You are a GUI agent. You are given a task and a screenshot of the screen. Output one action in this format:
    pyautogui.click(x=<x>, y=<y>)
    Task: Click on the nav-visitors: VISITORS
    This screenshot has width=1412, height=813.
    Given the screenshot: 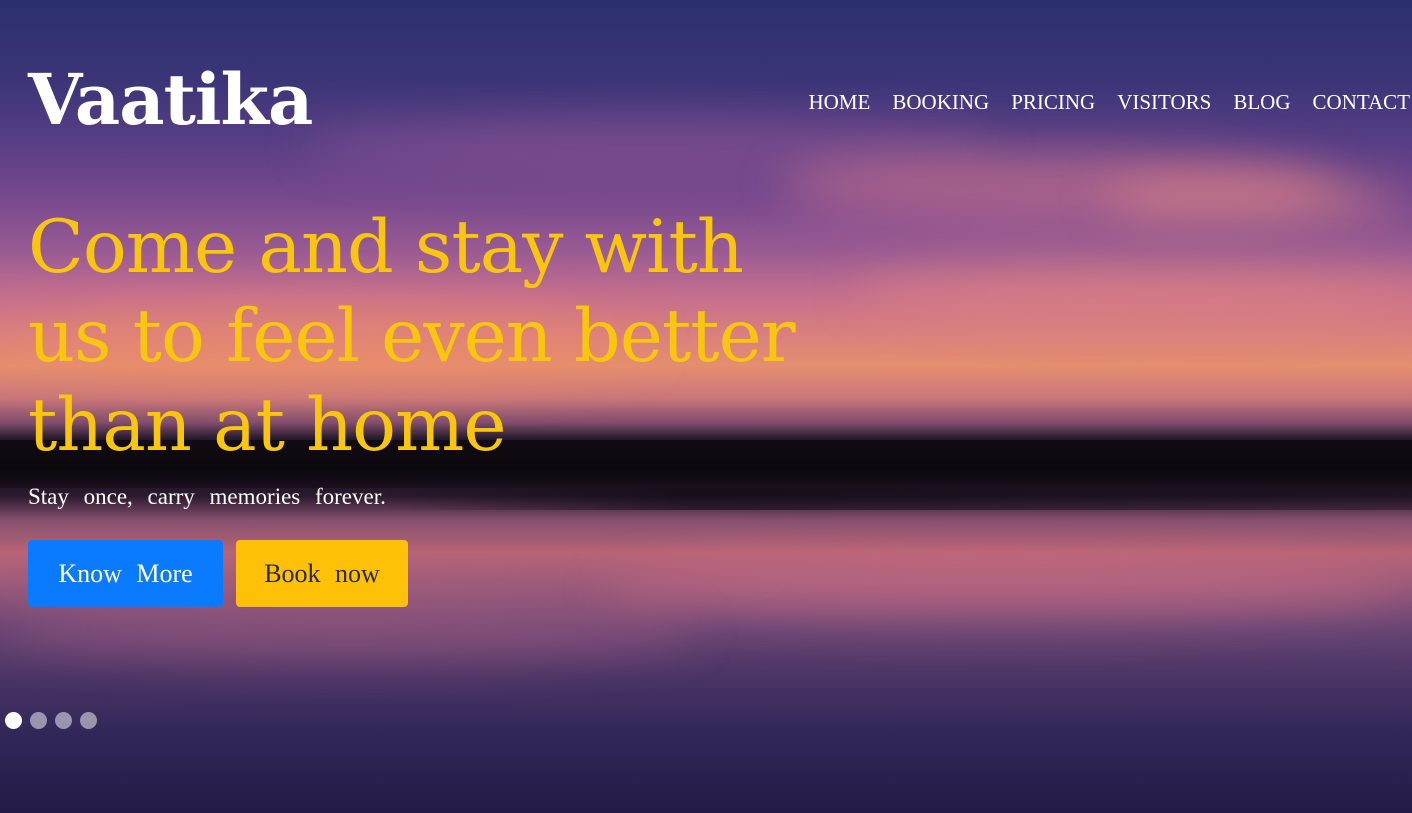 What is the action you would take?
    pyautogui.click(x=1164, y=102)
    